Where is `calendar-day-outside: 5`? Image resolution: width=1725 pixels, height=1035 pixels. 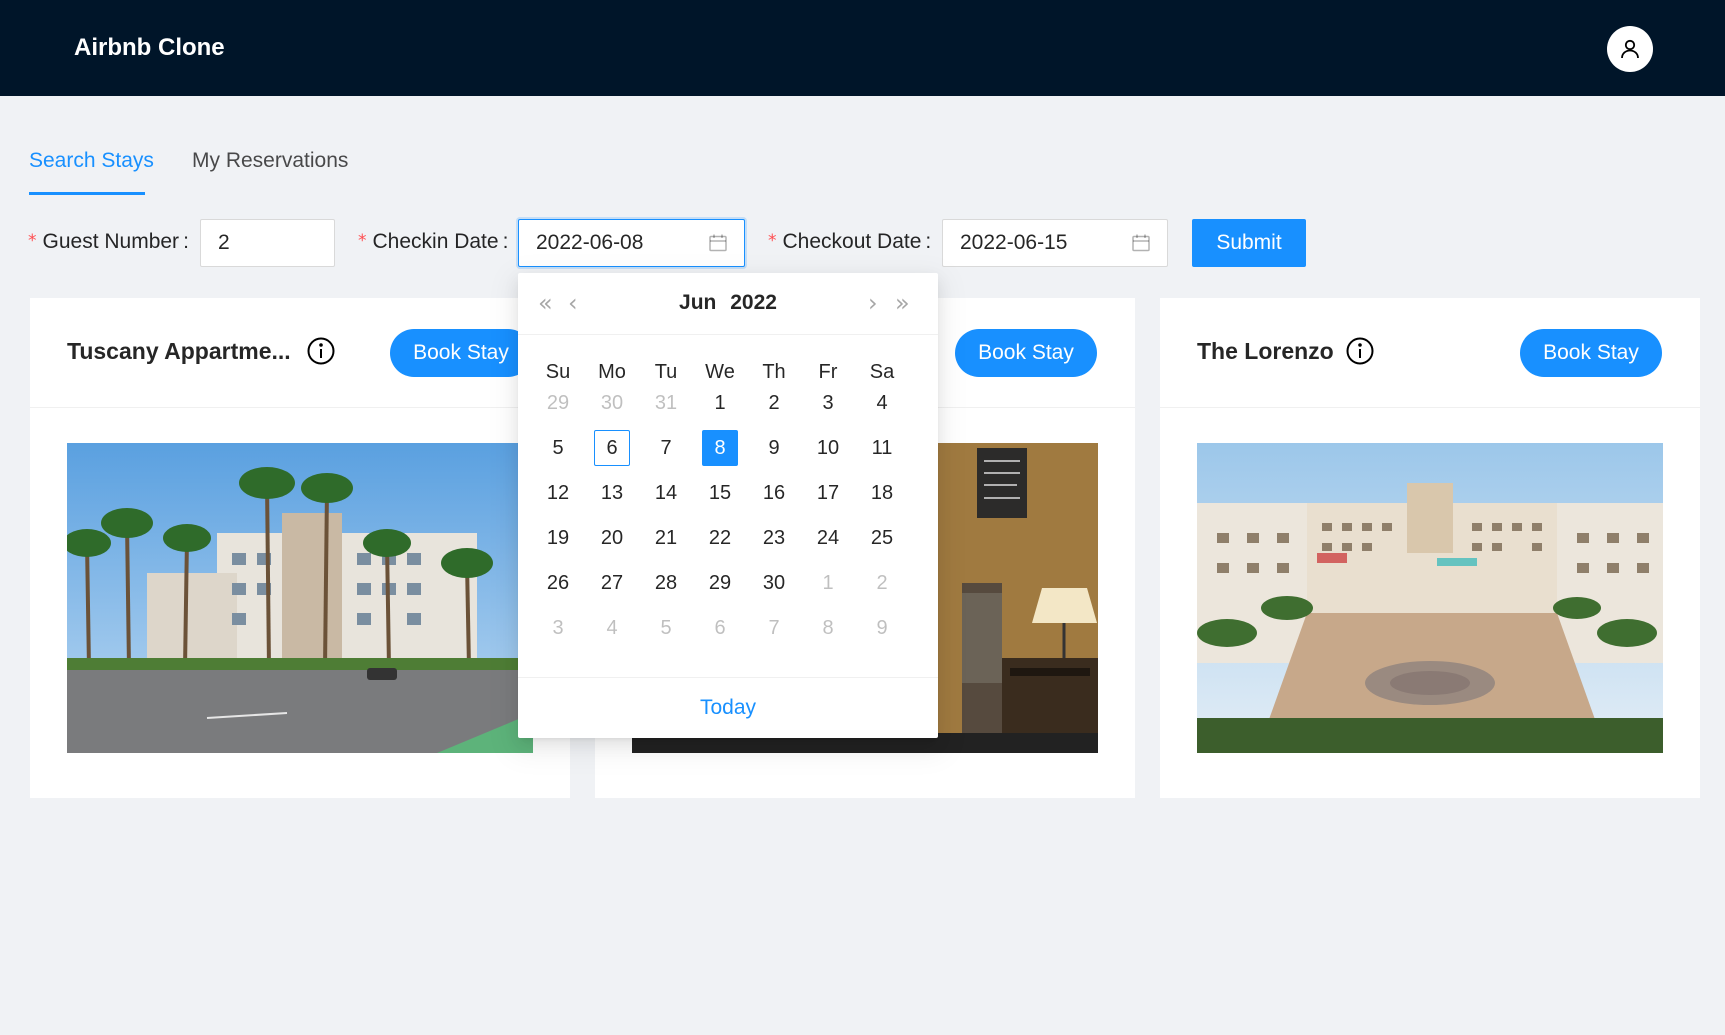 calendar-day-outside: 5 is located at coordinates (666, 628).